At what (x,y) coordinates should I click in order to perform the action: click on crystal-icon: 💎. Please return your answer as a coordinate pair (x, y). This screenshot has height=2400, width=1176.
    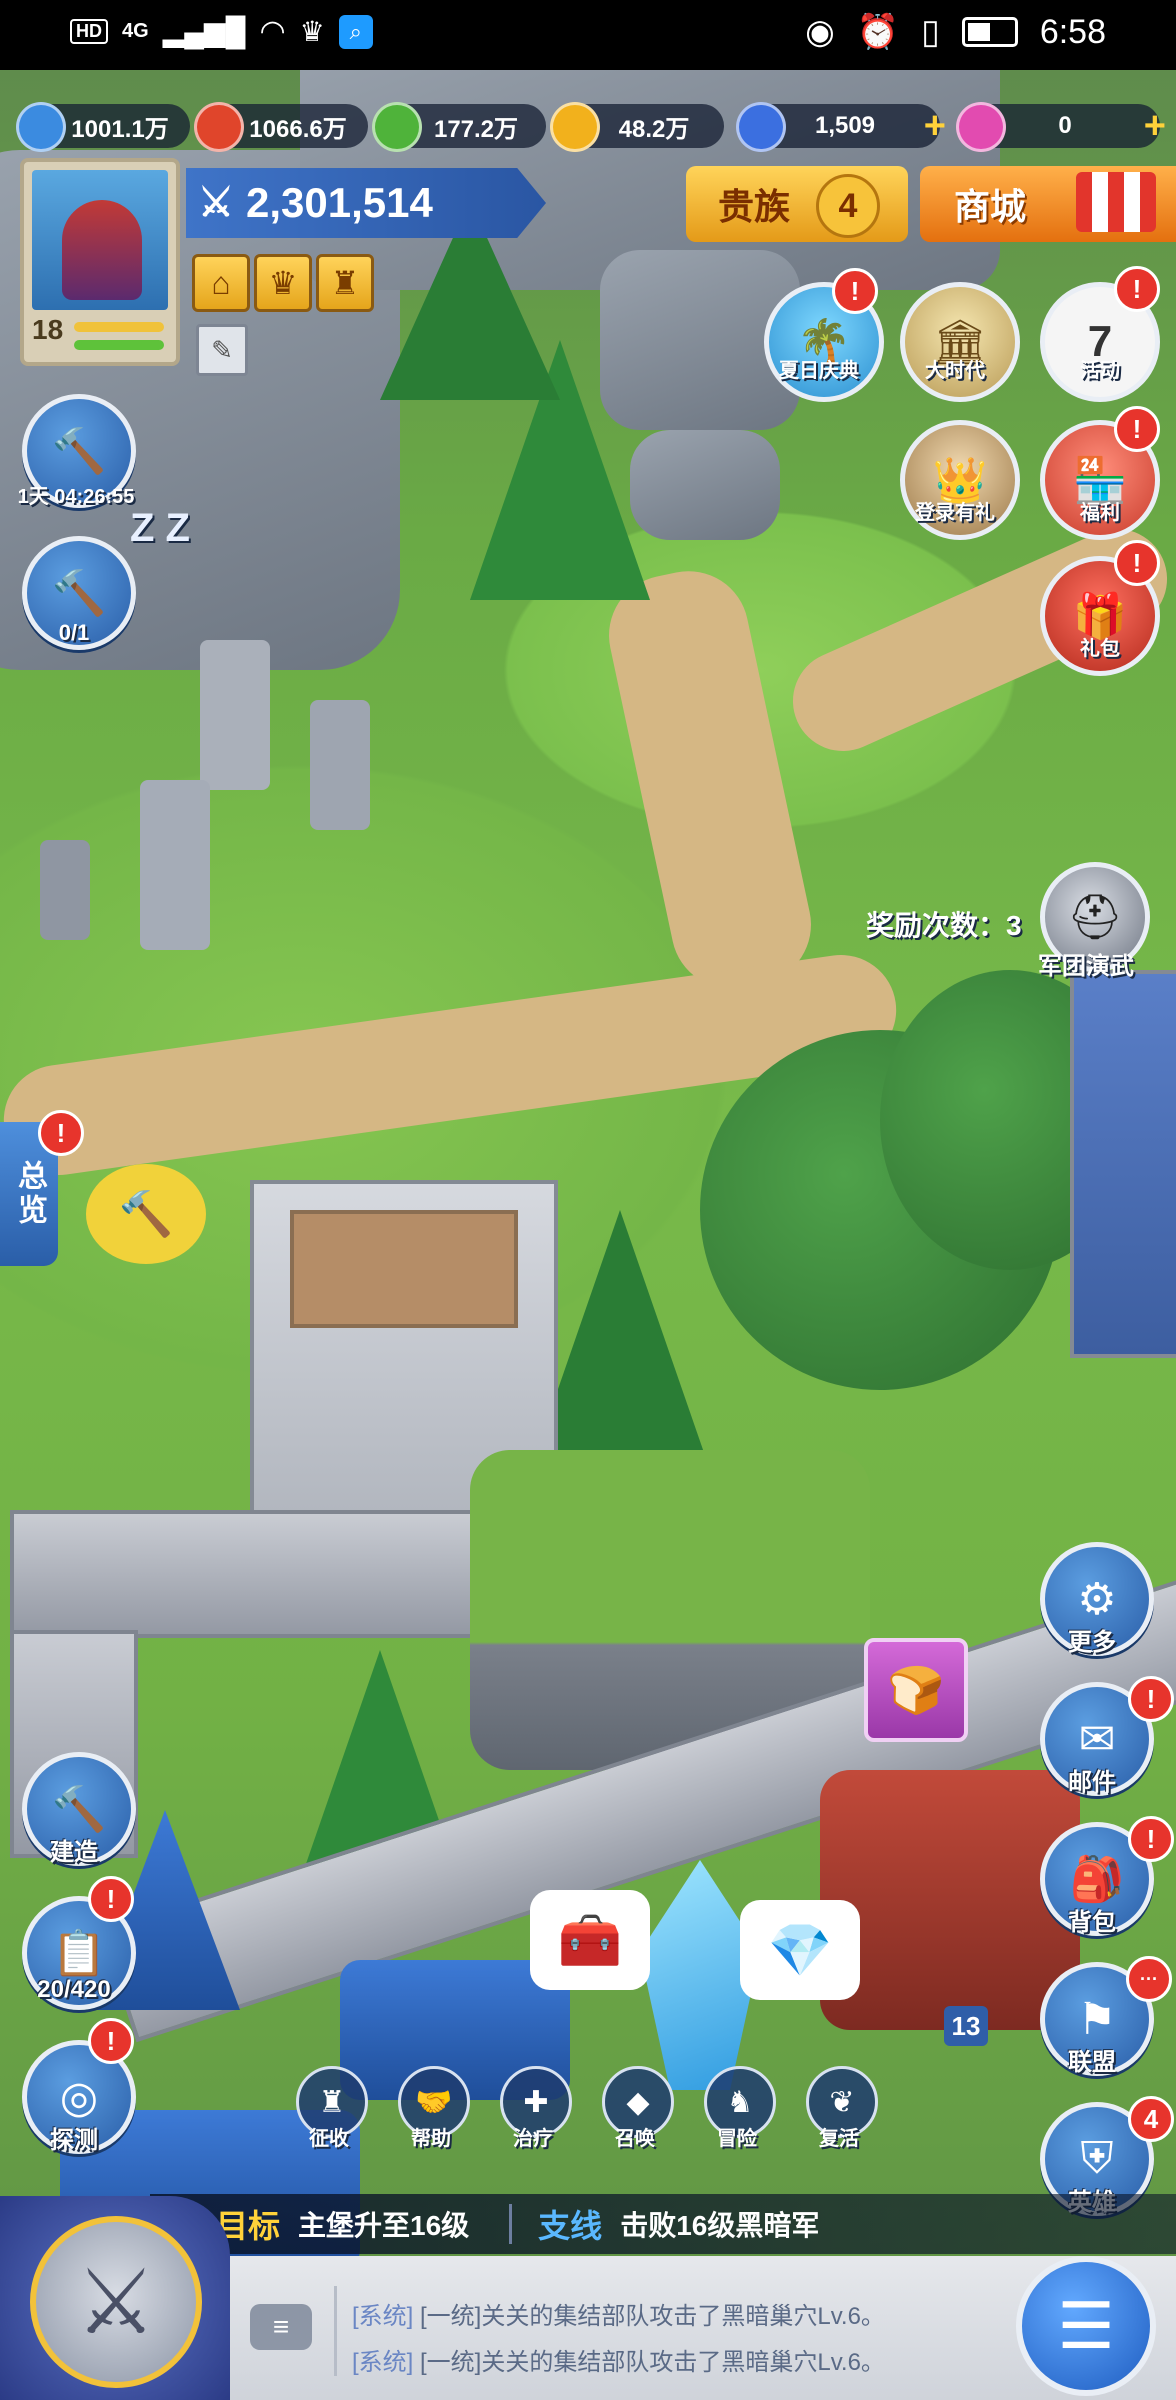
    Looking at the image, I should click on (800, 1950).